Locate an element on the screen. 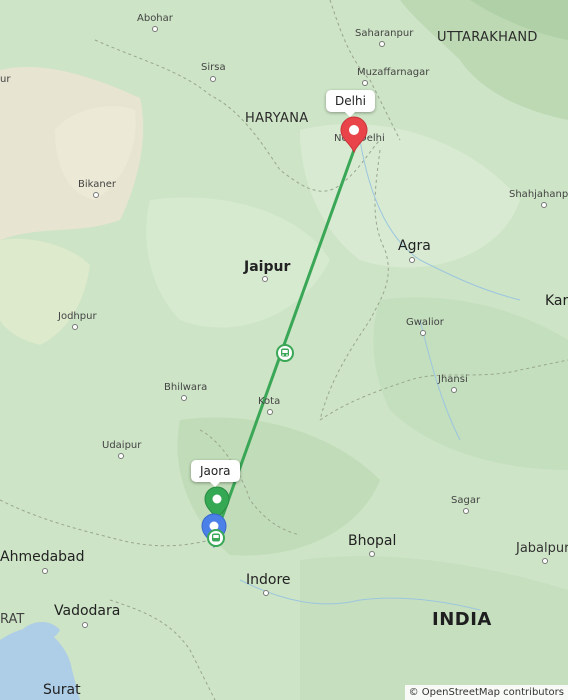 Image resolution: width=568 pixels, height=700 pixels. train-icon is located at coordinates (285, 353).